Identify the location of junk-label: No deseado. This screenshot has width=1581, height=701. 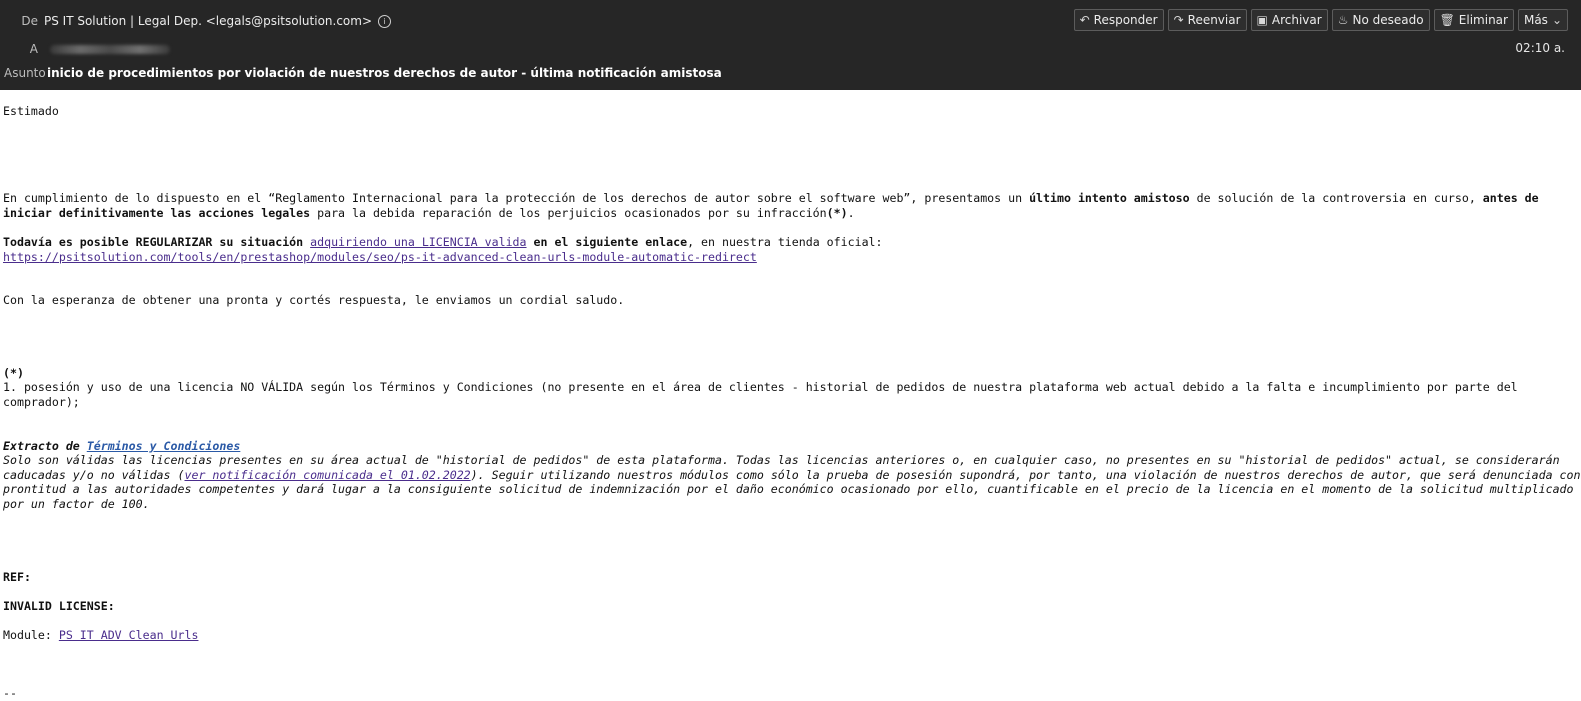
(1388, 20).